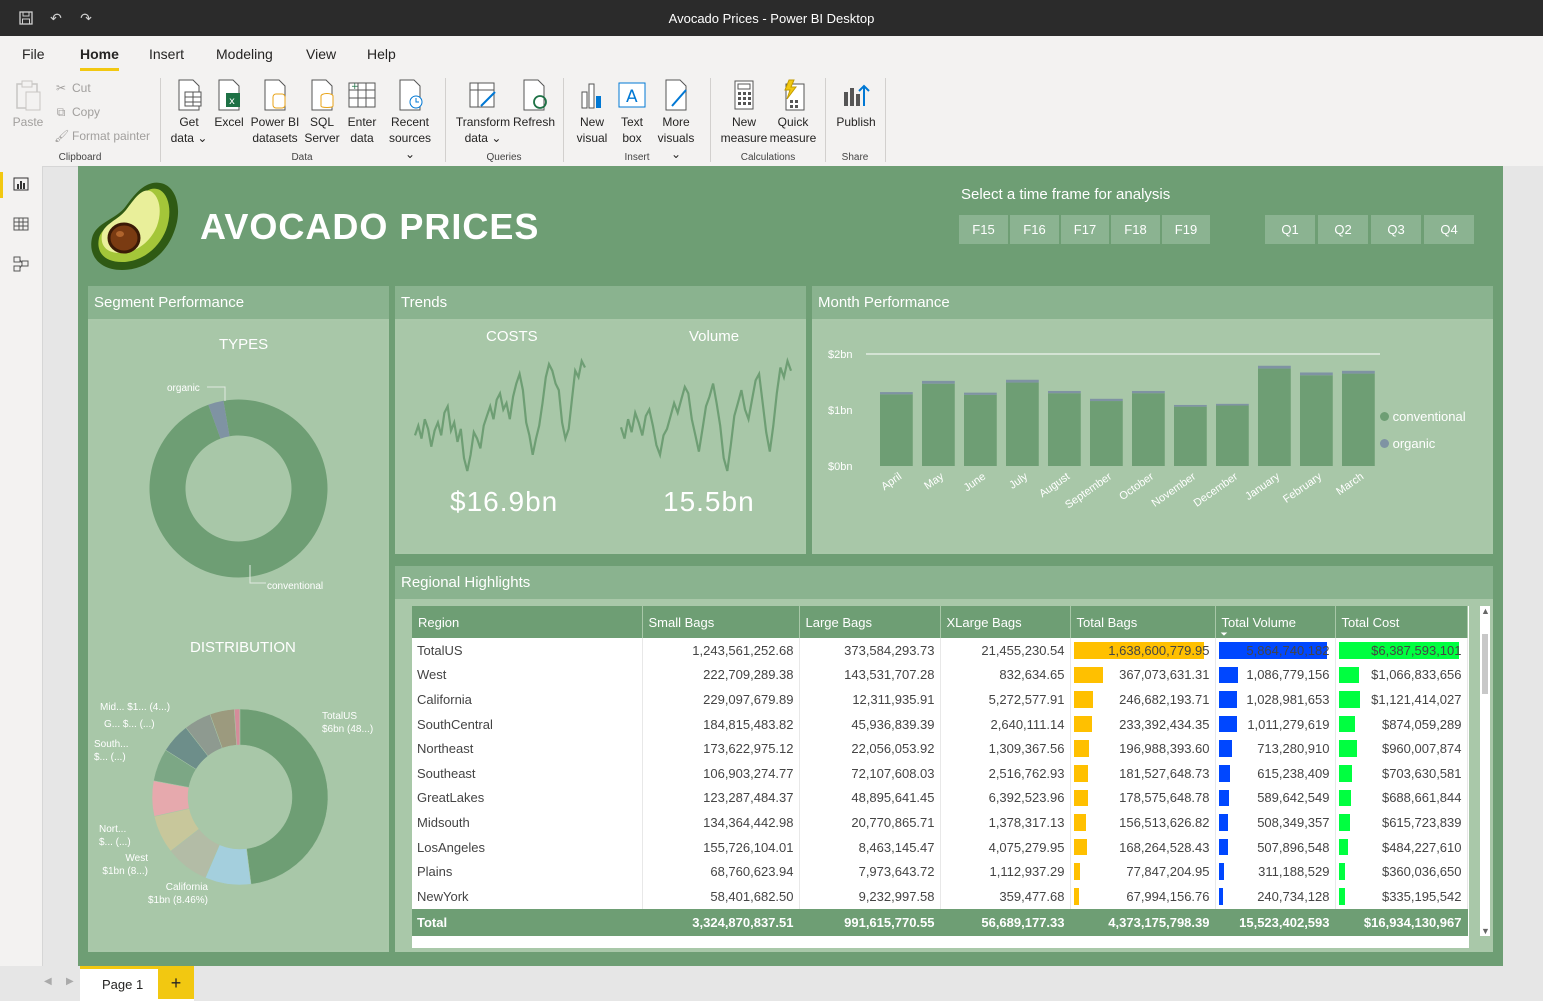  Describe the element at coordinates (321, 54) in the screenshot. I see `tab-view: View` at that location.